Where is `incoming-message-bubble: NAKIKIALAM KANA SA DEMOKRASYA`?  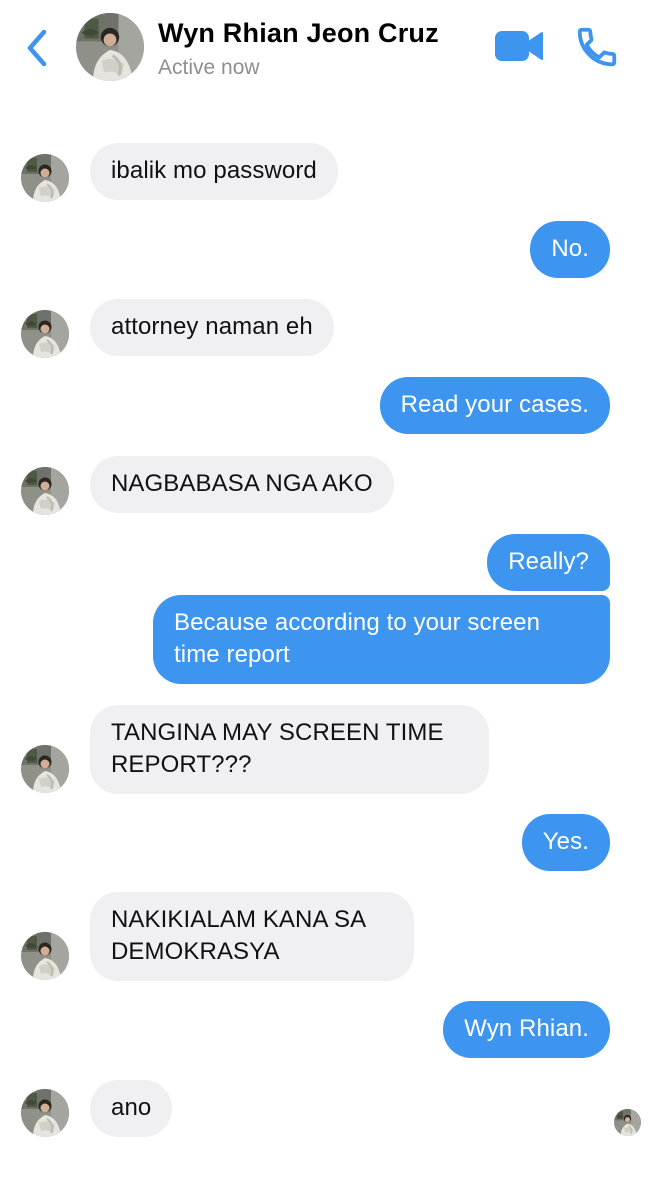
incoming-message-bubble: NAKIKIALAM KANA SA DEMOKRASYA is located at coordinates (252, 936).